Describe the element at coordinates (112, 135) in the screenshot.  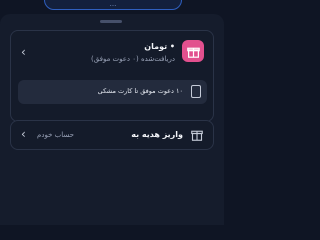
I see `gift-destination-row: واریز هدیه به حساب خودم ‹` at that location.